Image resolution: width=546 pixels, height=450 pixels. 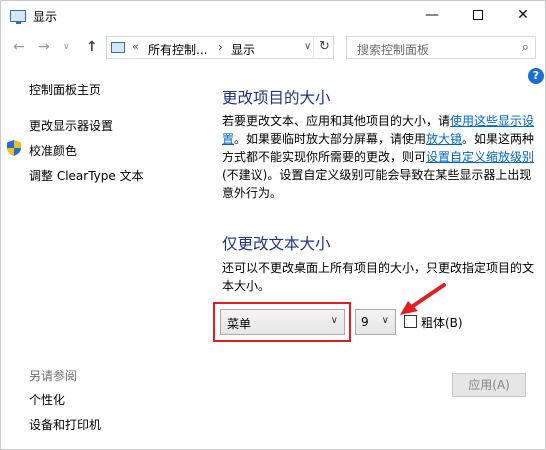 I want to click on forward-button: →, so click(x=44, y=47).